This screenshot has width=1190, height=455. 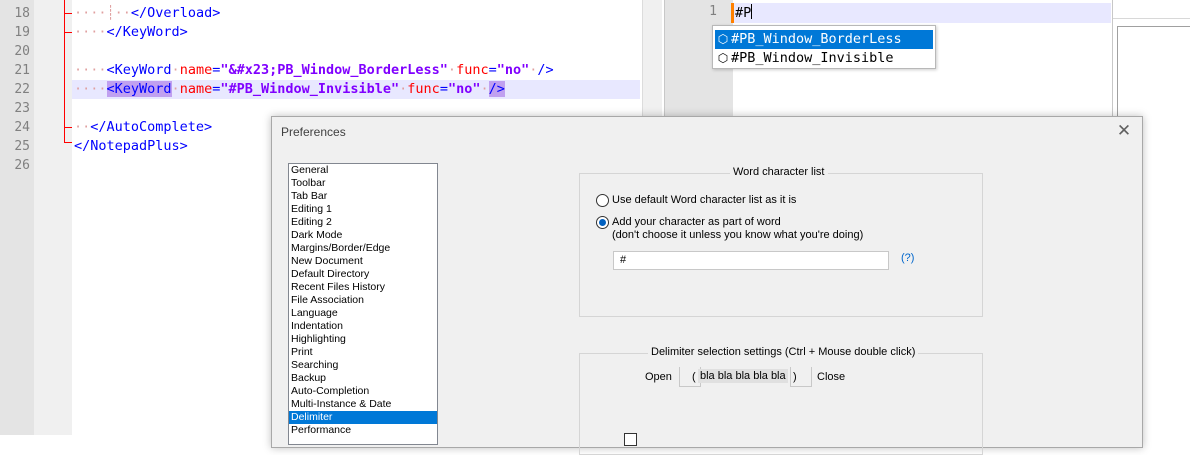 What do you see at coordinates (22, 89) in the screenshot?
I see `line-number: 22` at bounding box center [22, 89].